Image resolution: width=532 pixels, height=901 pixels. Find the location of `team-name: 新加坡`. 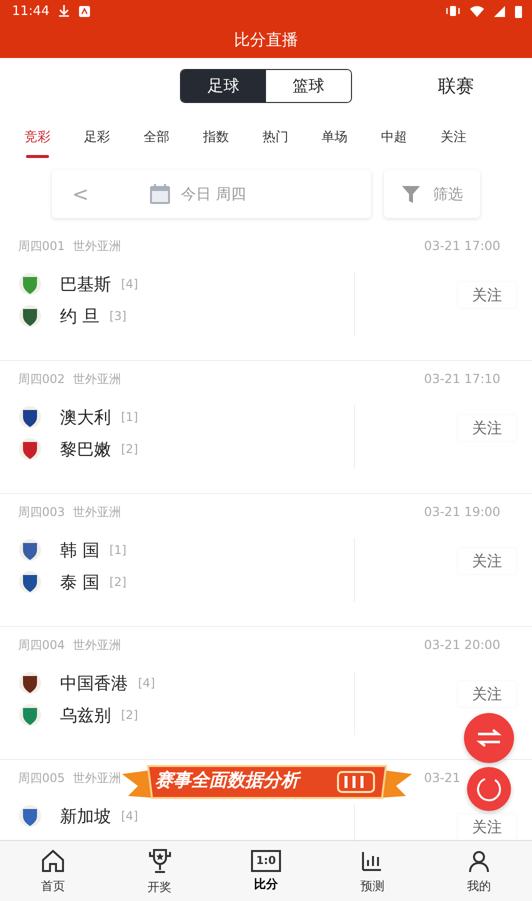

team-name: 新加坡 is located at coordinates (85, 817).